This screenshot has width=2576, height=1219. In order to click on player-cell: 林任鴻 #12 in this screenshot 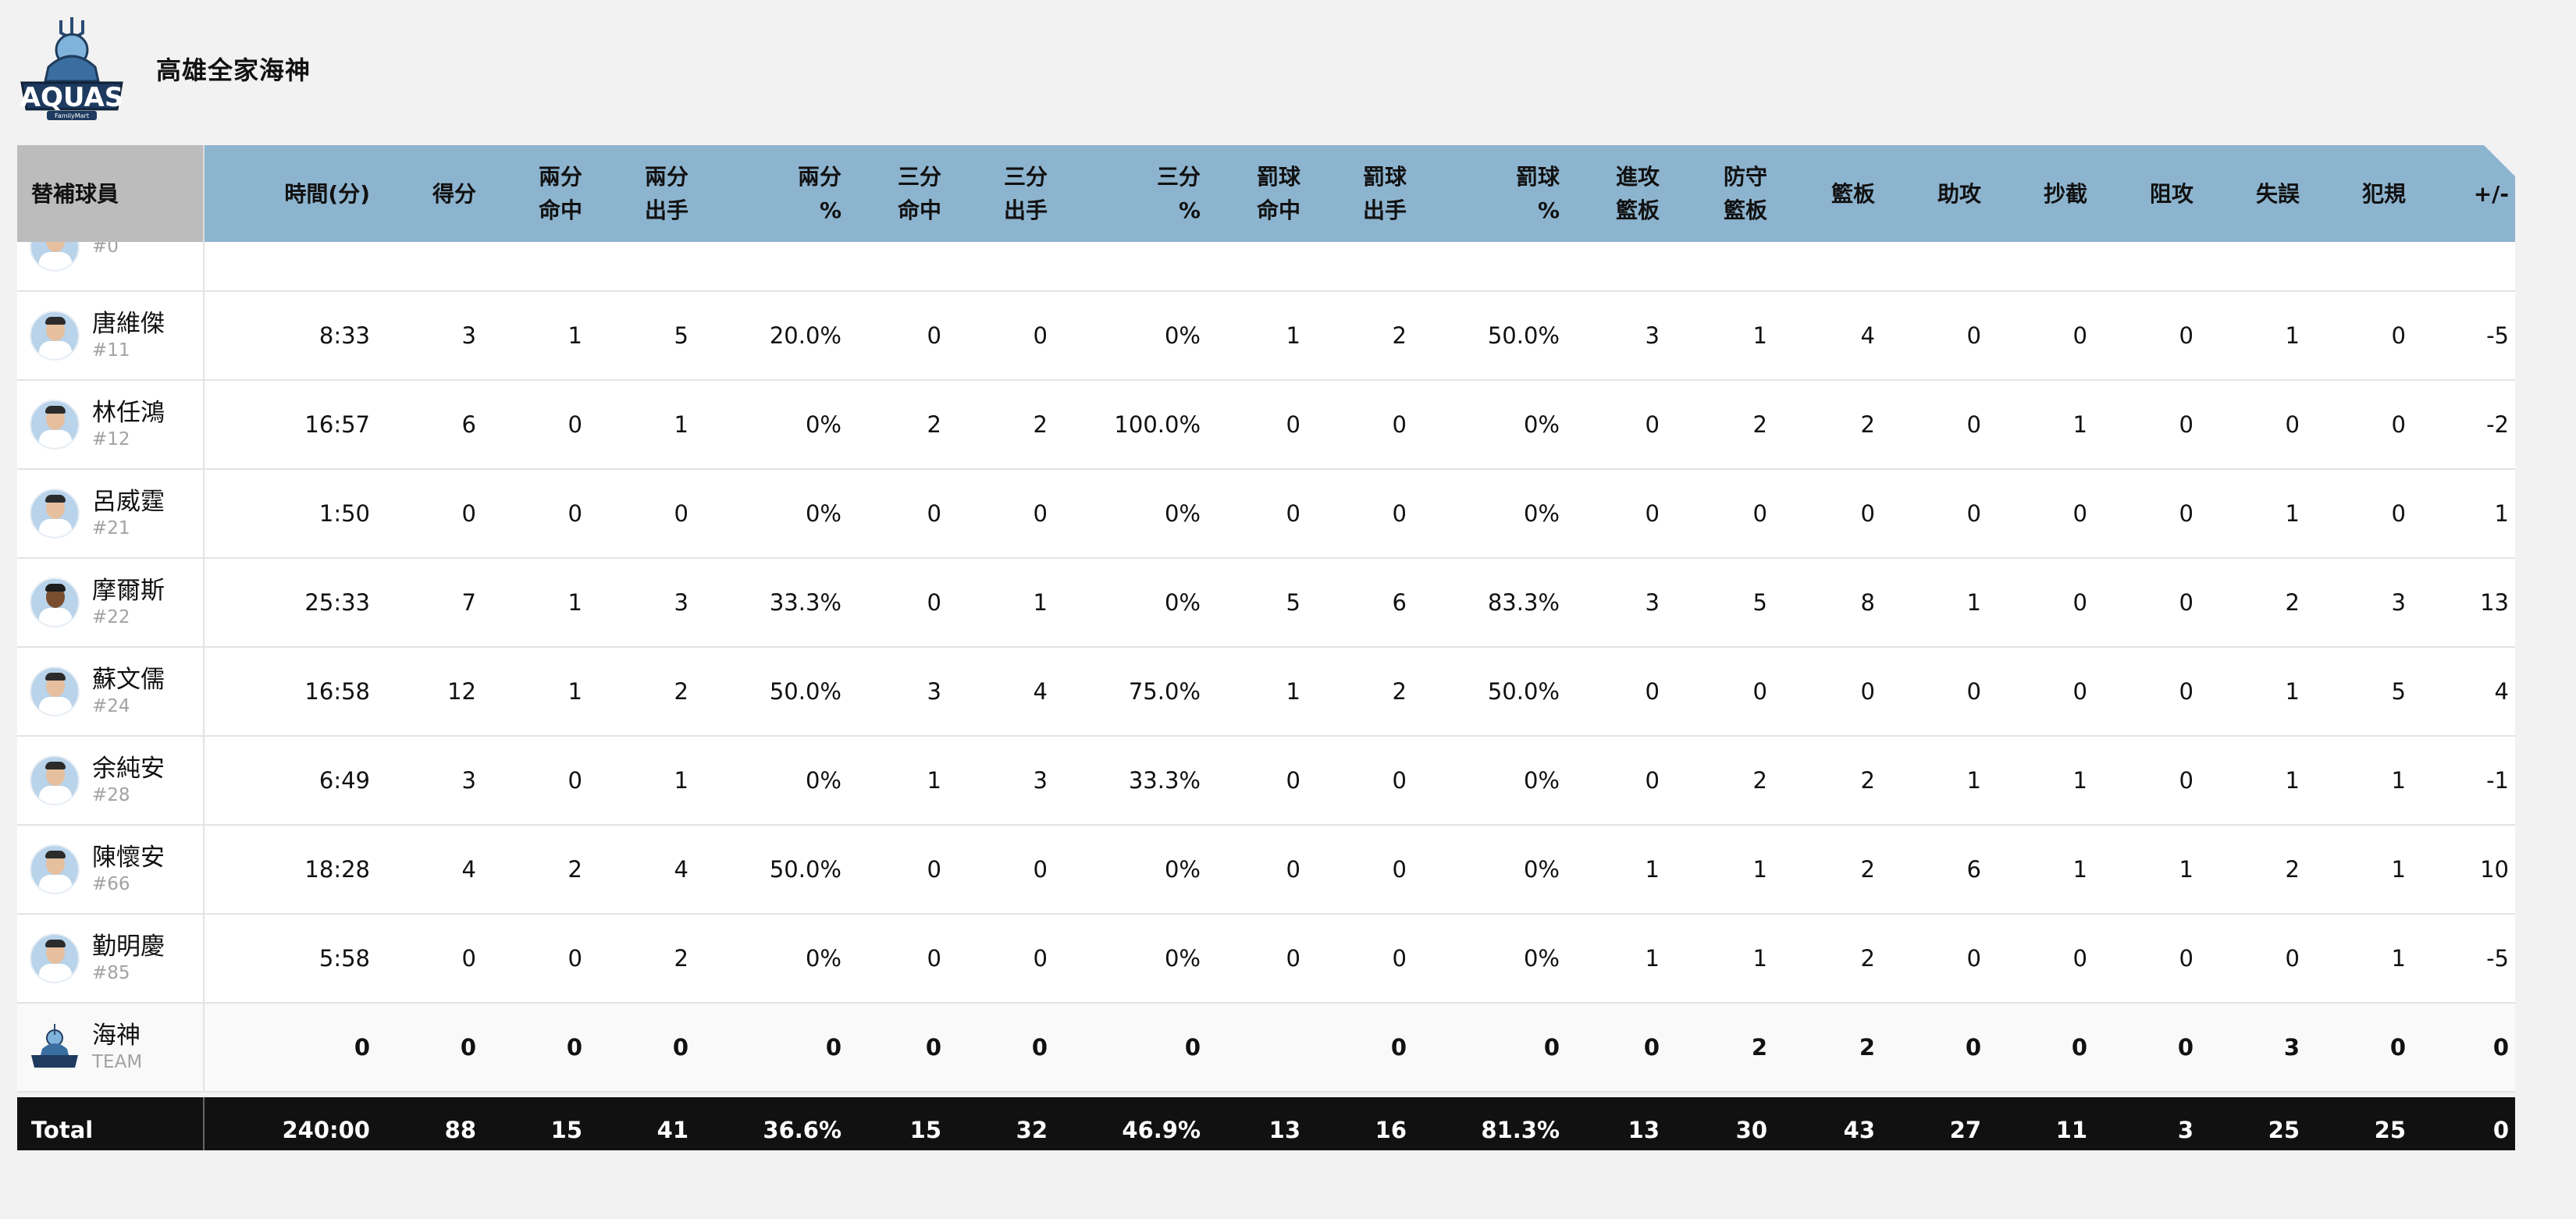, I will do `click(111, 425)`.